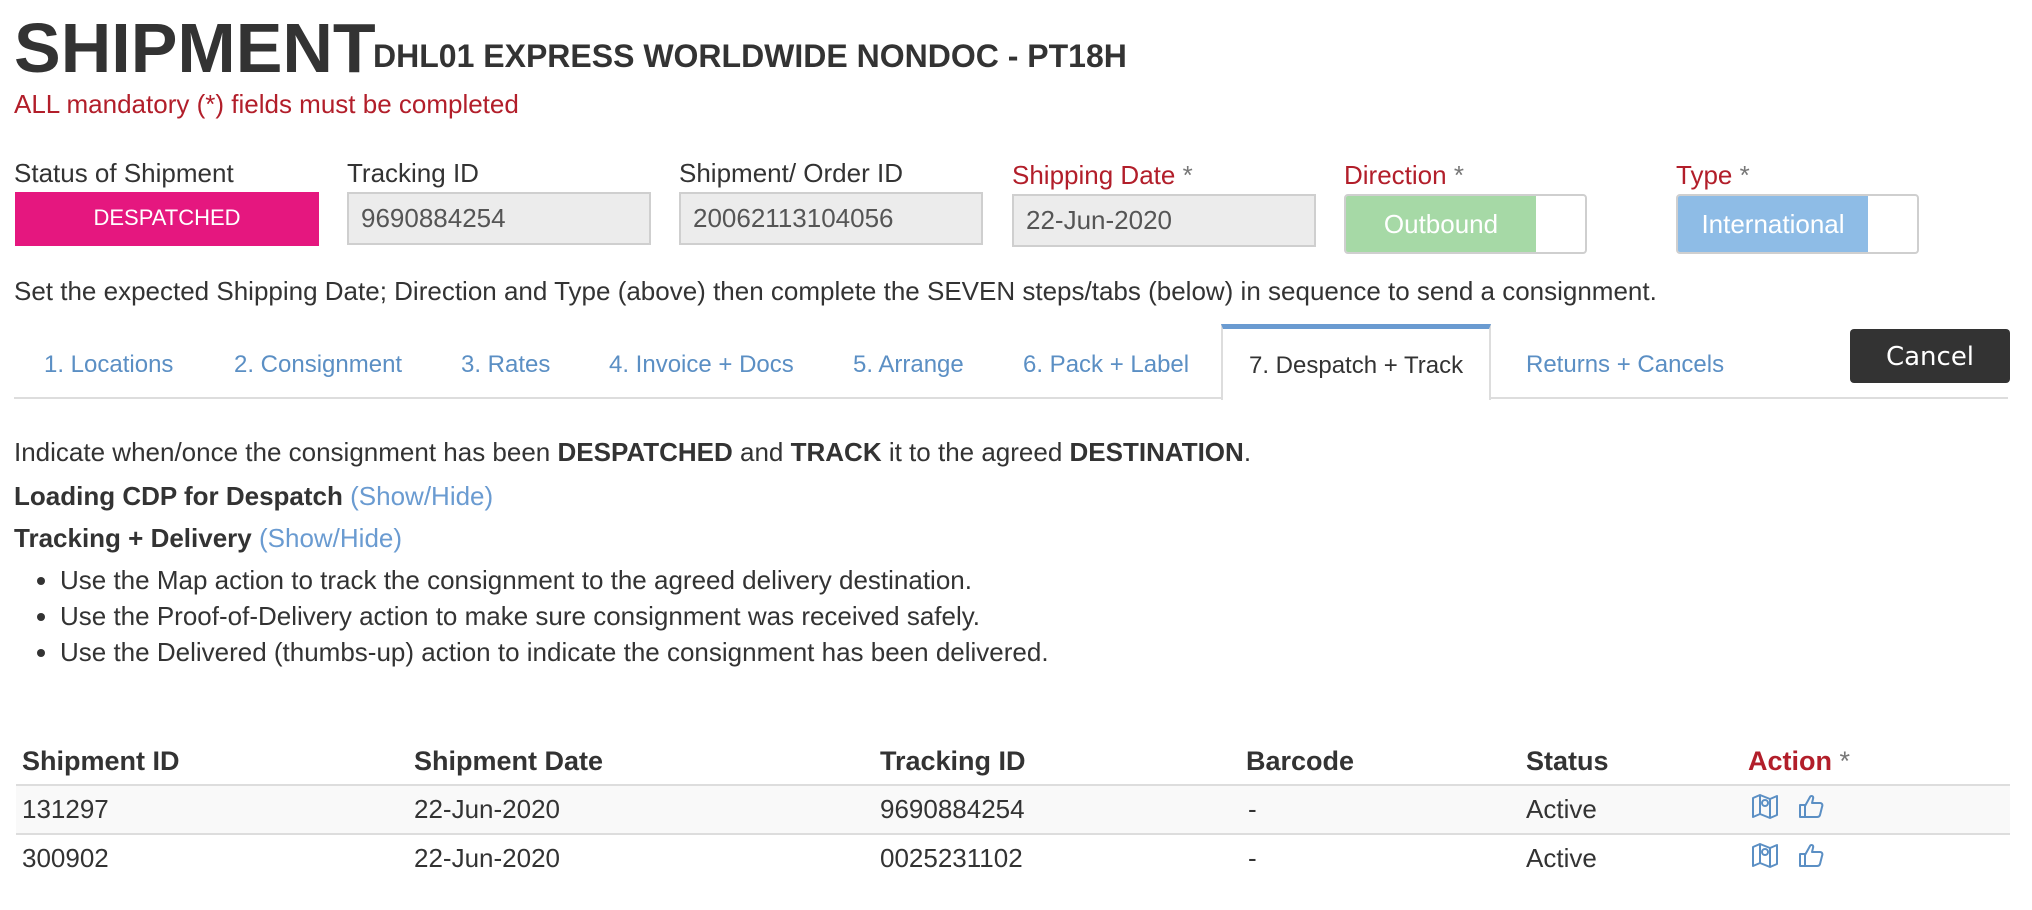 Image resolution: width=2032 pixels, height=910 pixels. I want to click on cell-tracking-id: 9690884254, so click(952, 809).